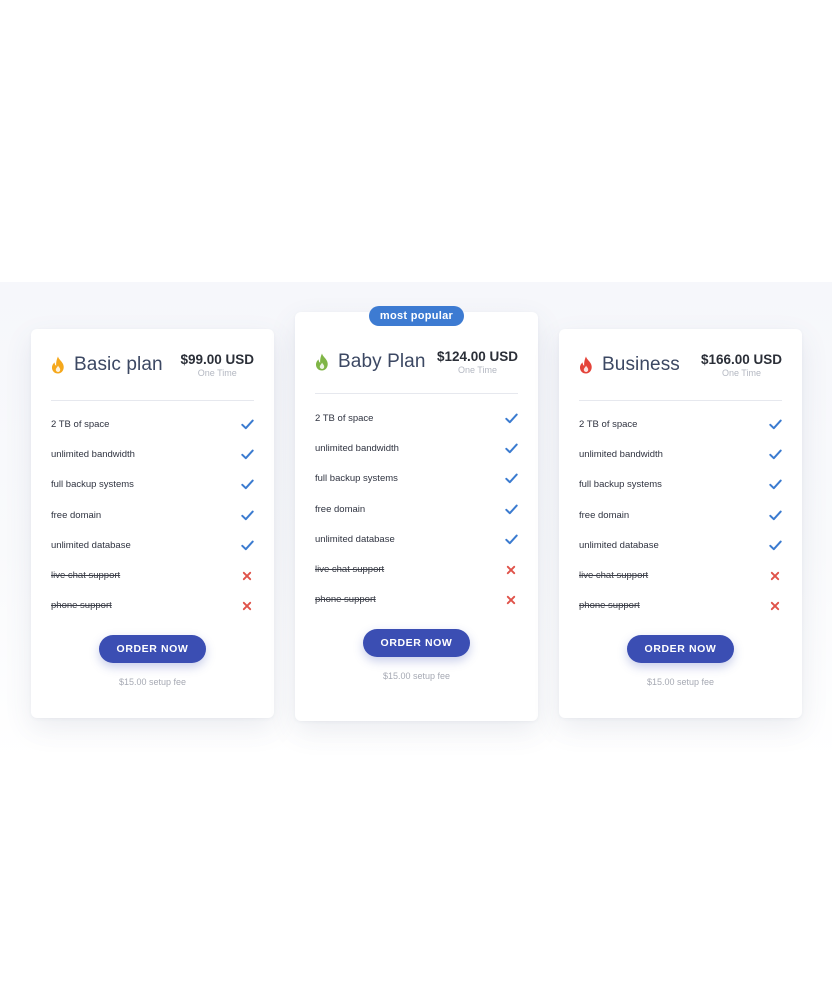 Image resolution: width=832 pixels, height=1000 pixels. I want to click on plan-name: Basic plan, so click(118, 364).